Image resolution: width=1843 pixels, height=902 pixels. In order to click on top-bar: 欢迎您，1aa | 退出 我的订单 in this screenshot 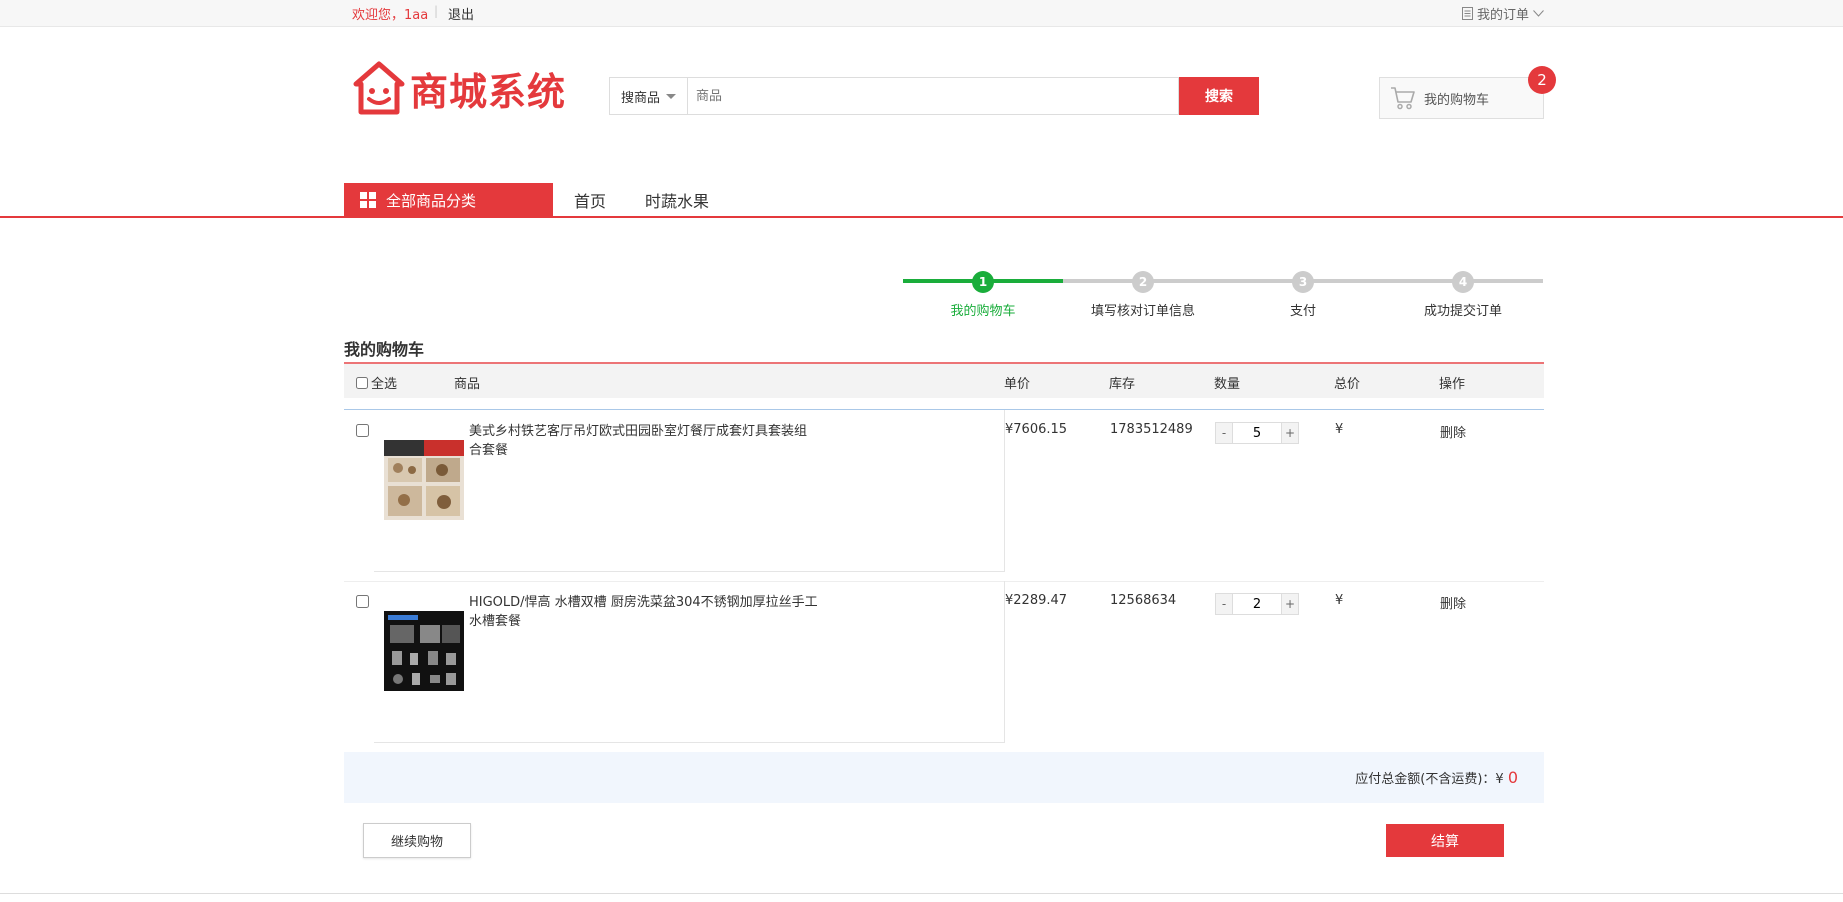, I will do `click(921, 13)`.